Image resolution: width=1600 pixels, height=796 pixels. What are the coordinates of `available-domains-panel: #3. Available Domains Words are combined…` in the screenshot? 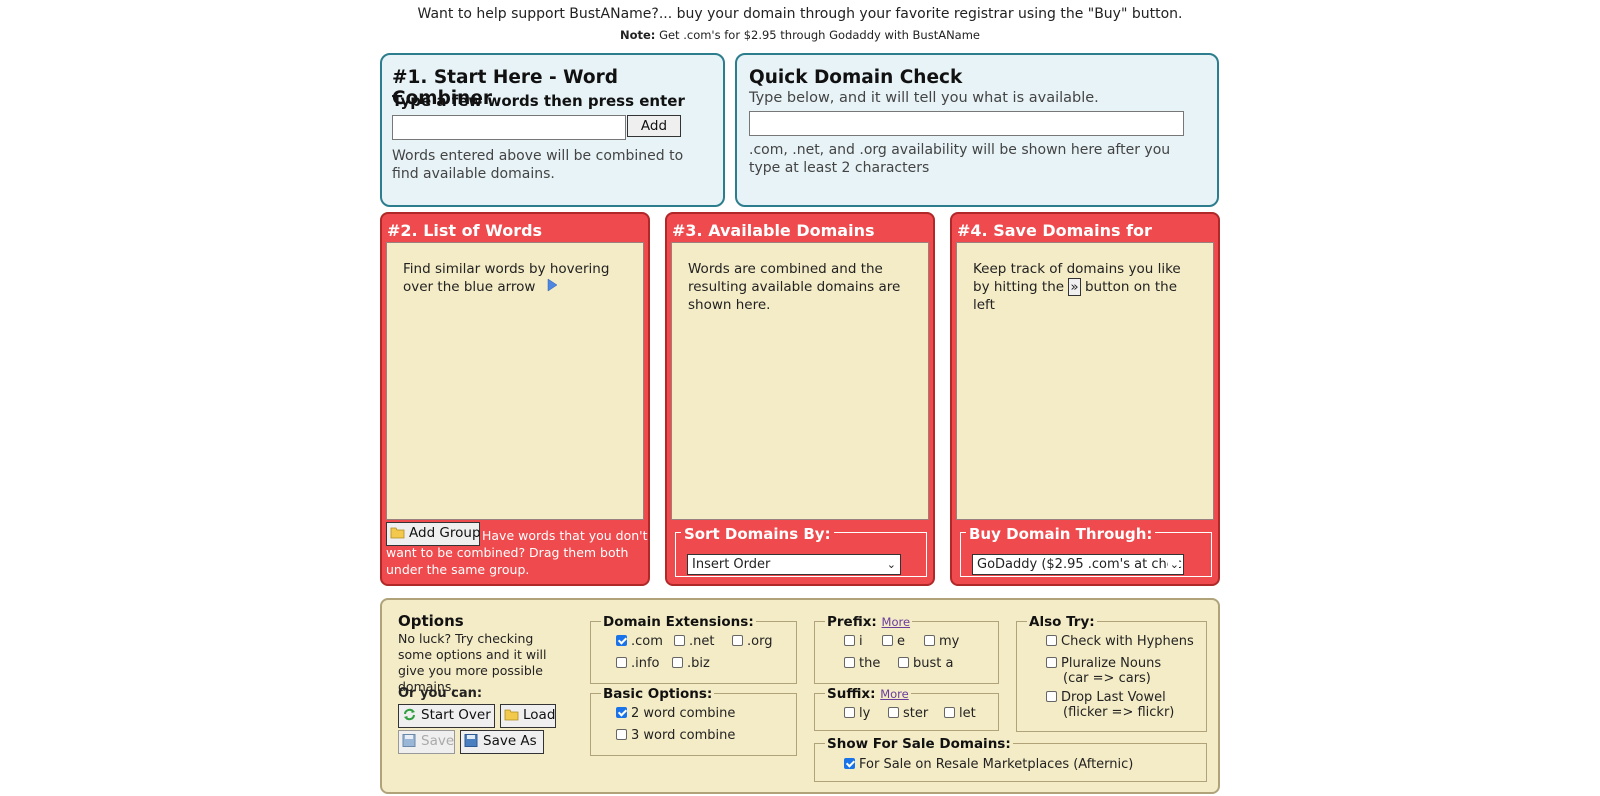 It's located at (800, 399).